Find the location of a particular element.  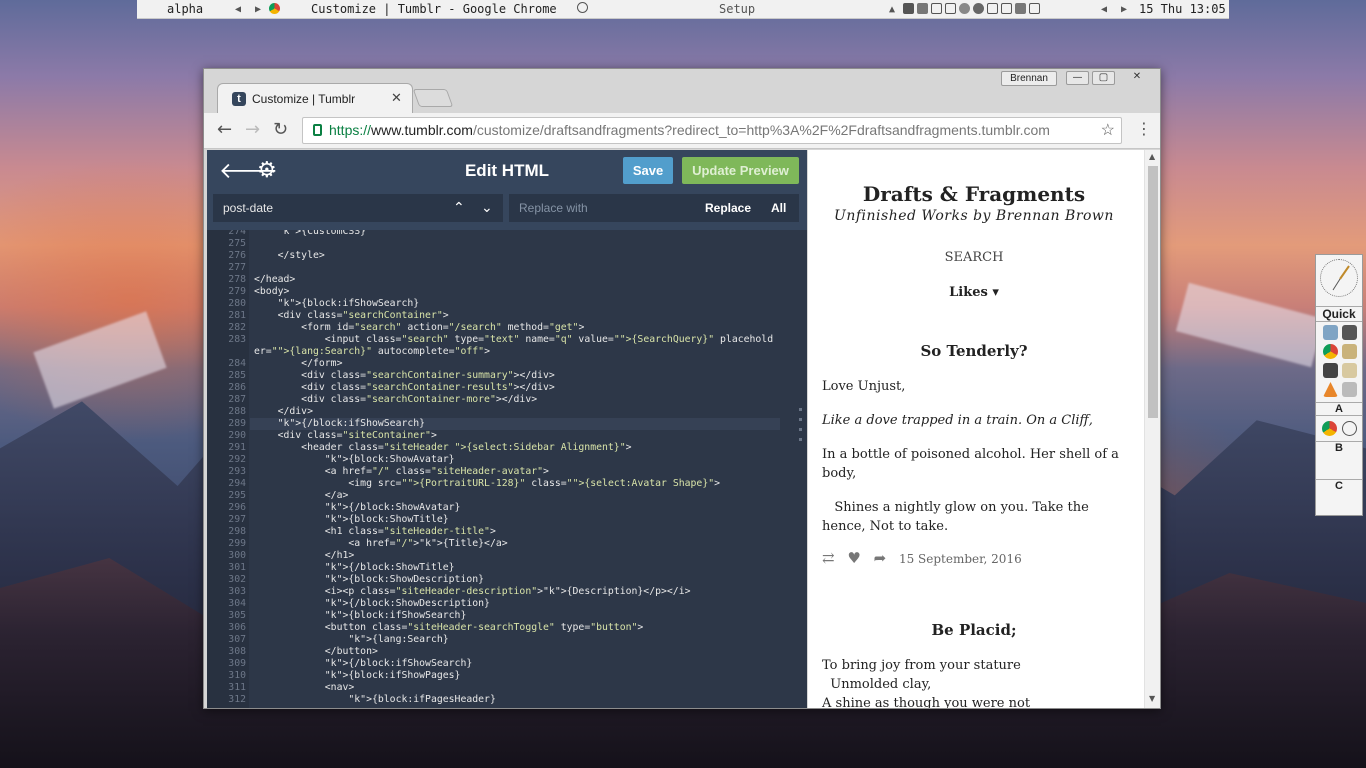

terminal-icon is located at coordinates (1330, 332).